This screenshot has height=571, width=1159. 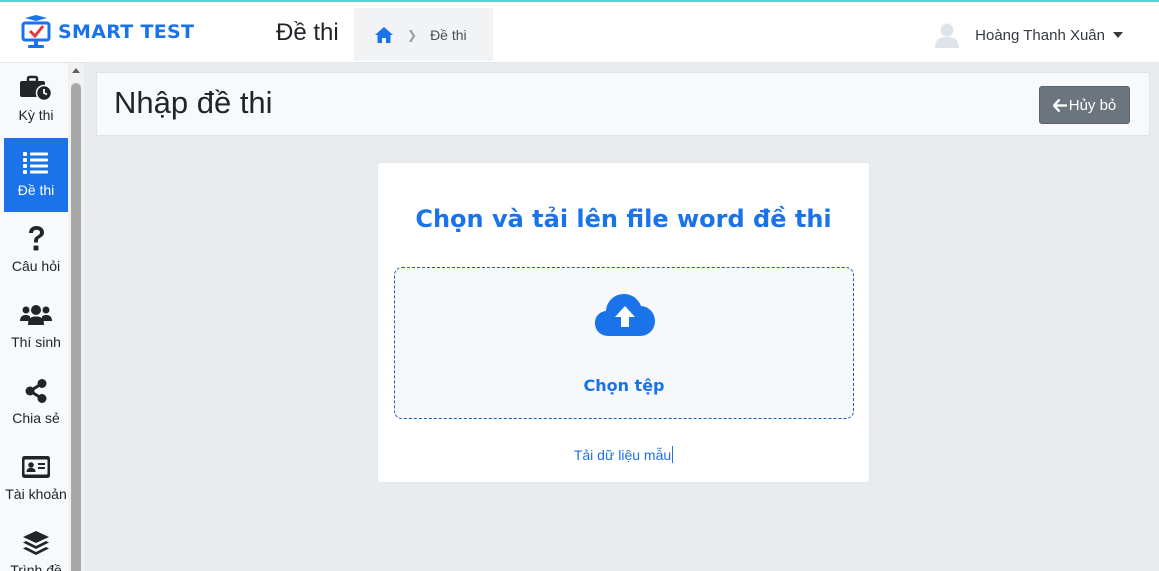 What do you see at coordinates (623, 219) in the screenshot?
I see `upload-title: Chọn và tải lên file word đề thi` at bounding box center [623, 219].